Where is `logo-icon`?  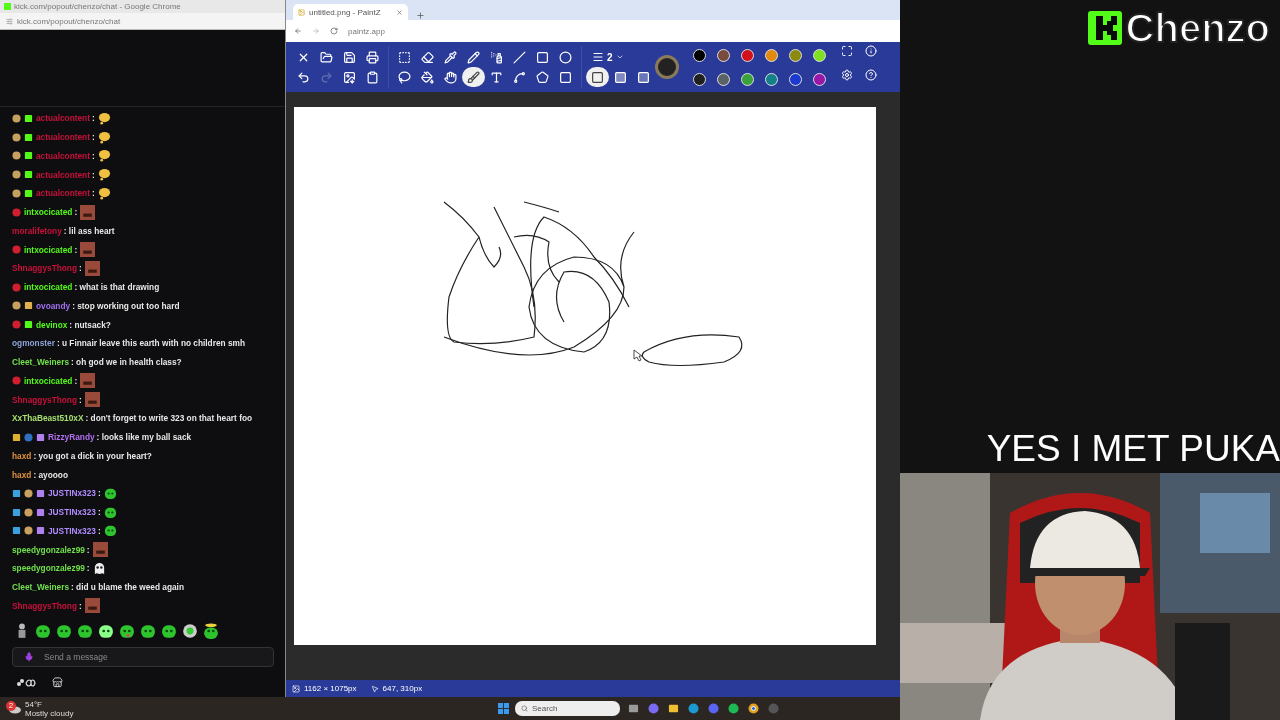
logo-icon is located at coordinates (1104, 28).